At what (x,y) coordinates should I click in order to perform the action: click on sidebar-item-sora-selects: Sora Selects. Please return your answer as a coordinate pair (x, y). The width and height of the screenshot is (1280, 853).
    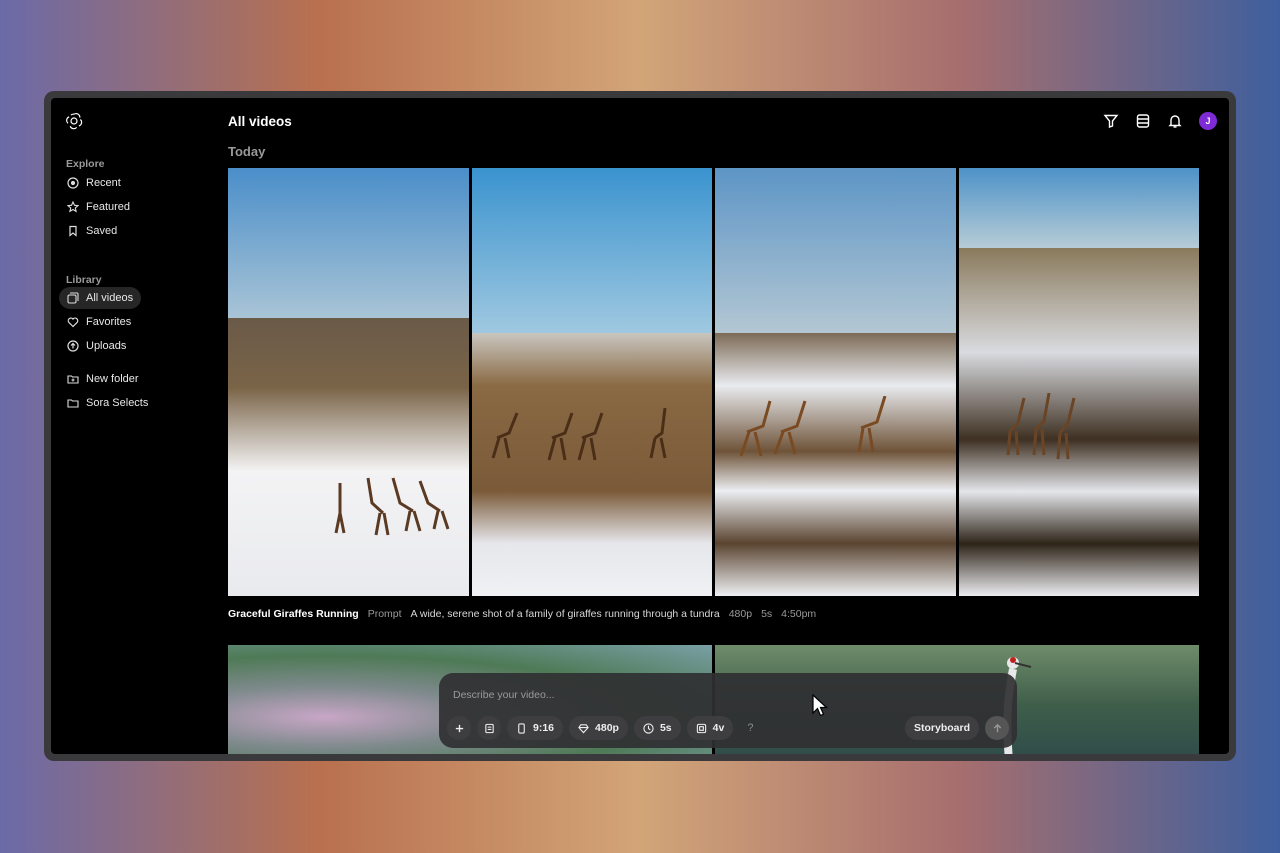
    Looking at the image, I should click on (107, 403).